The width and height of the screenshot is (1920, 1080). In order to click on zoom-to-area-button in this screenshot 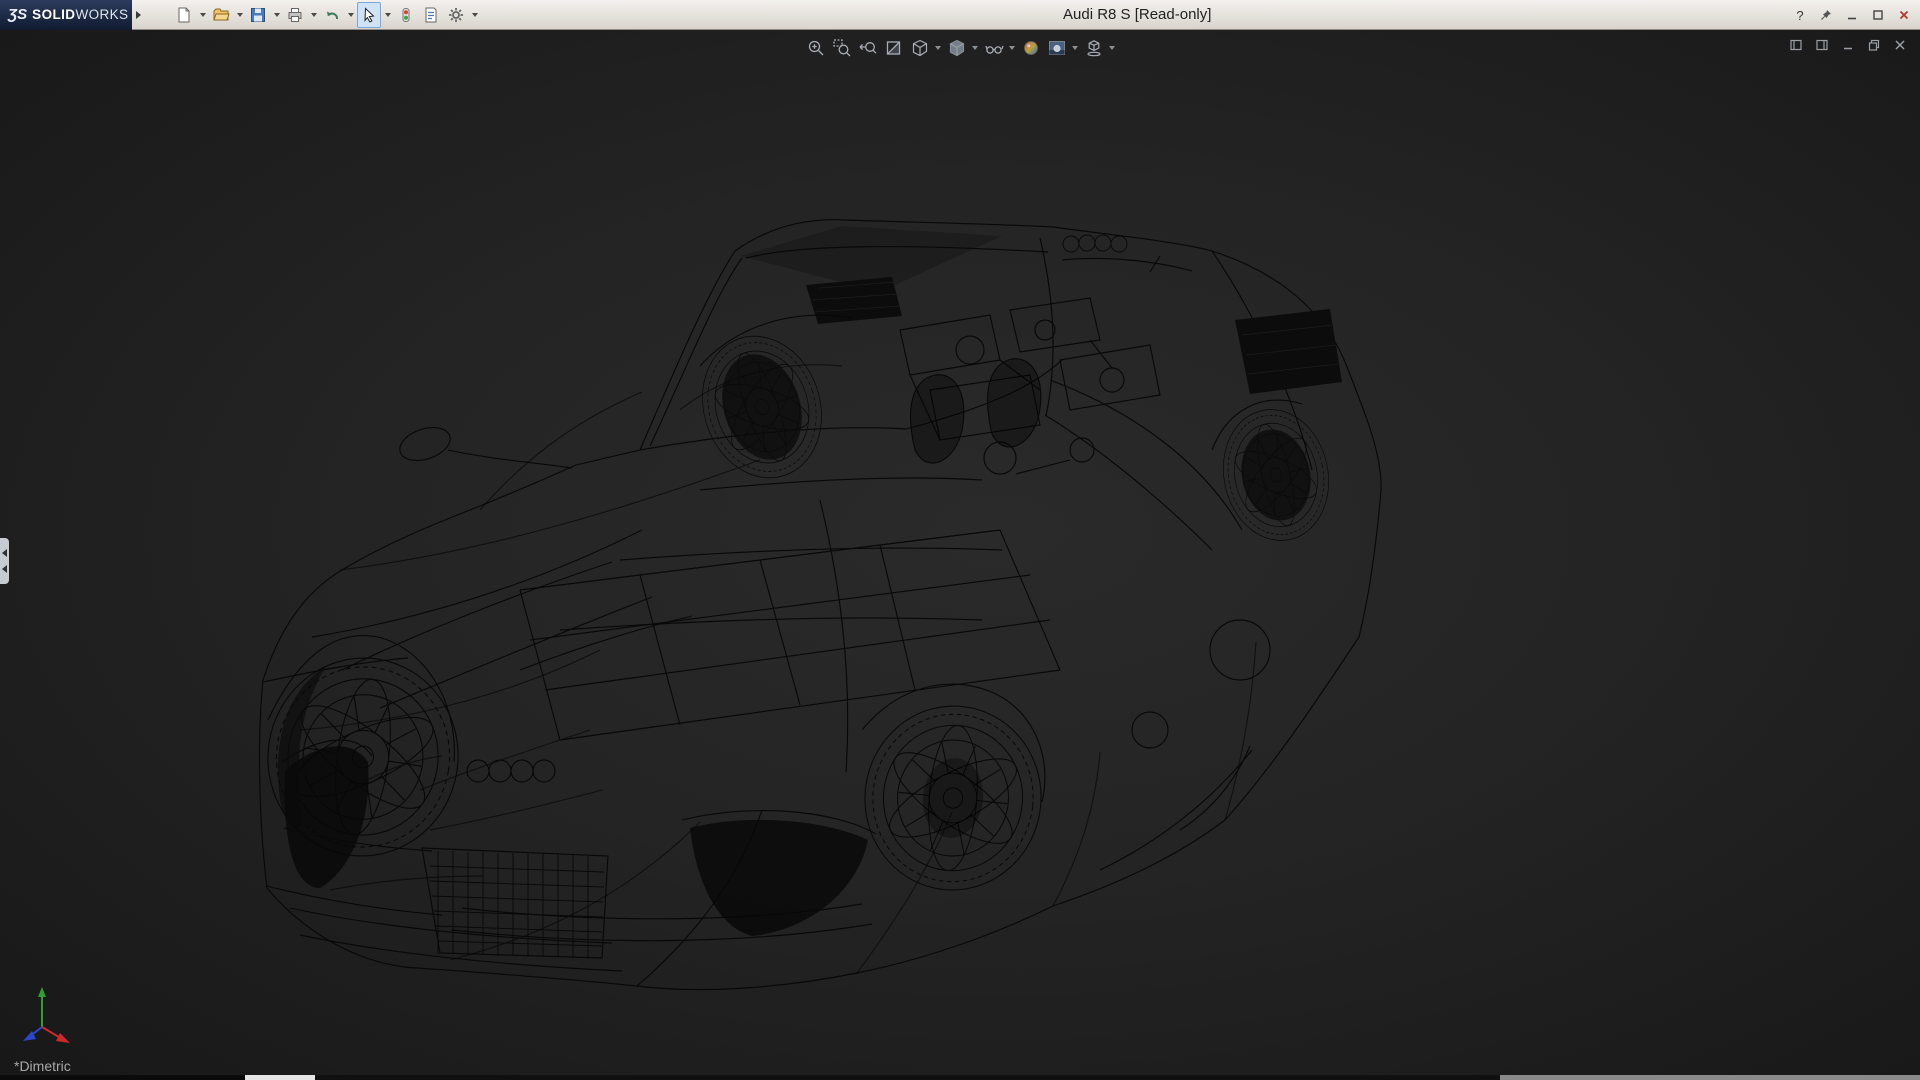, I will do `click(841, 48)`.